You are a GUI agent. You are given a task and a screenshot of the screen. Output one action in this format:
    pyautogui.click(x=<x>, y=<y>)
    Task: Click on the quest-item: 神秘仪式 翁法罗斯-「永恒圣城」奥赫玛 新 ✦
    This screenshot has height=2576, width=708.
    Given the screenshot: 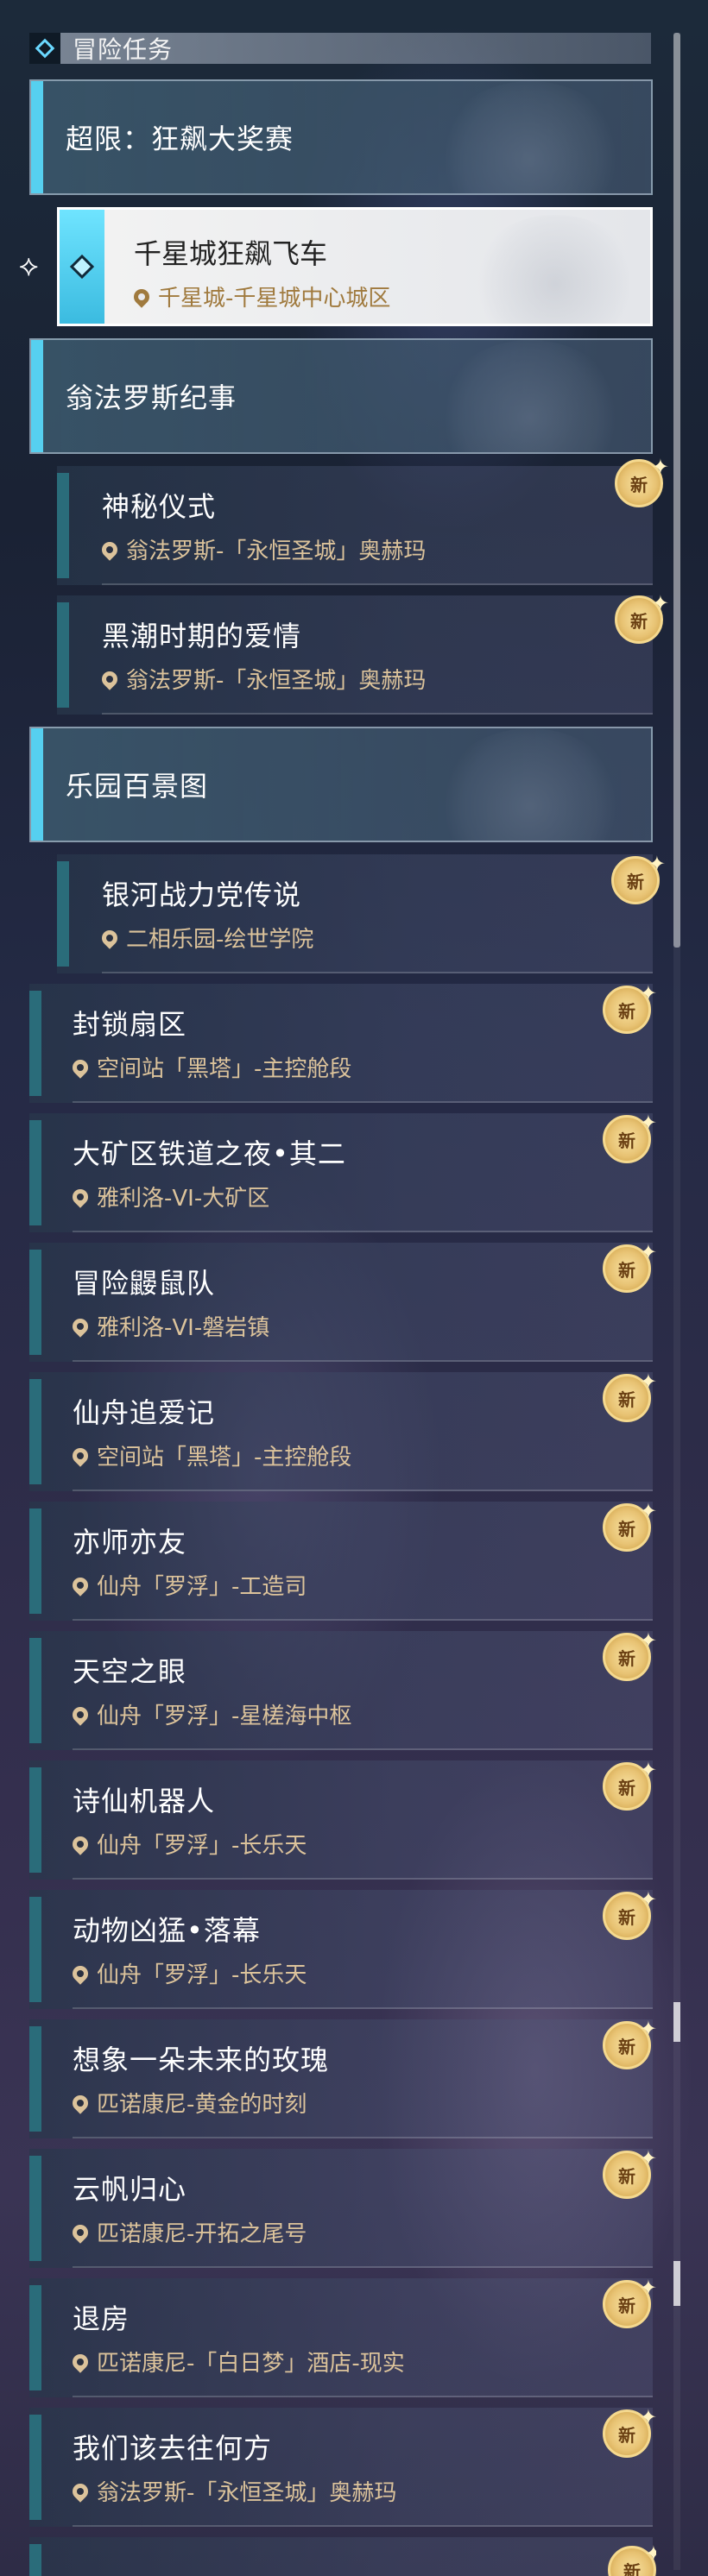 What is the action you would take?
    pyautogui.click(x=363, y=520)
    